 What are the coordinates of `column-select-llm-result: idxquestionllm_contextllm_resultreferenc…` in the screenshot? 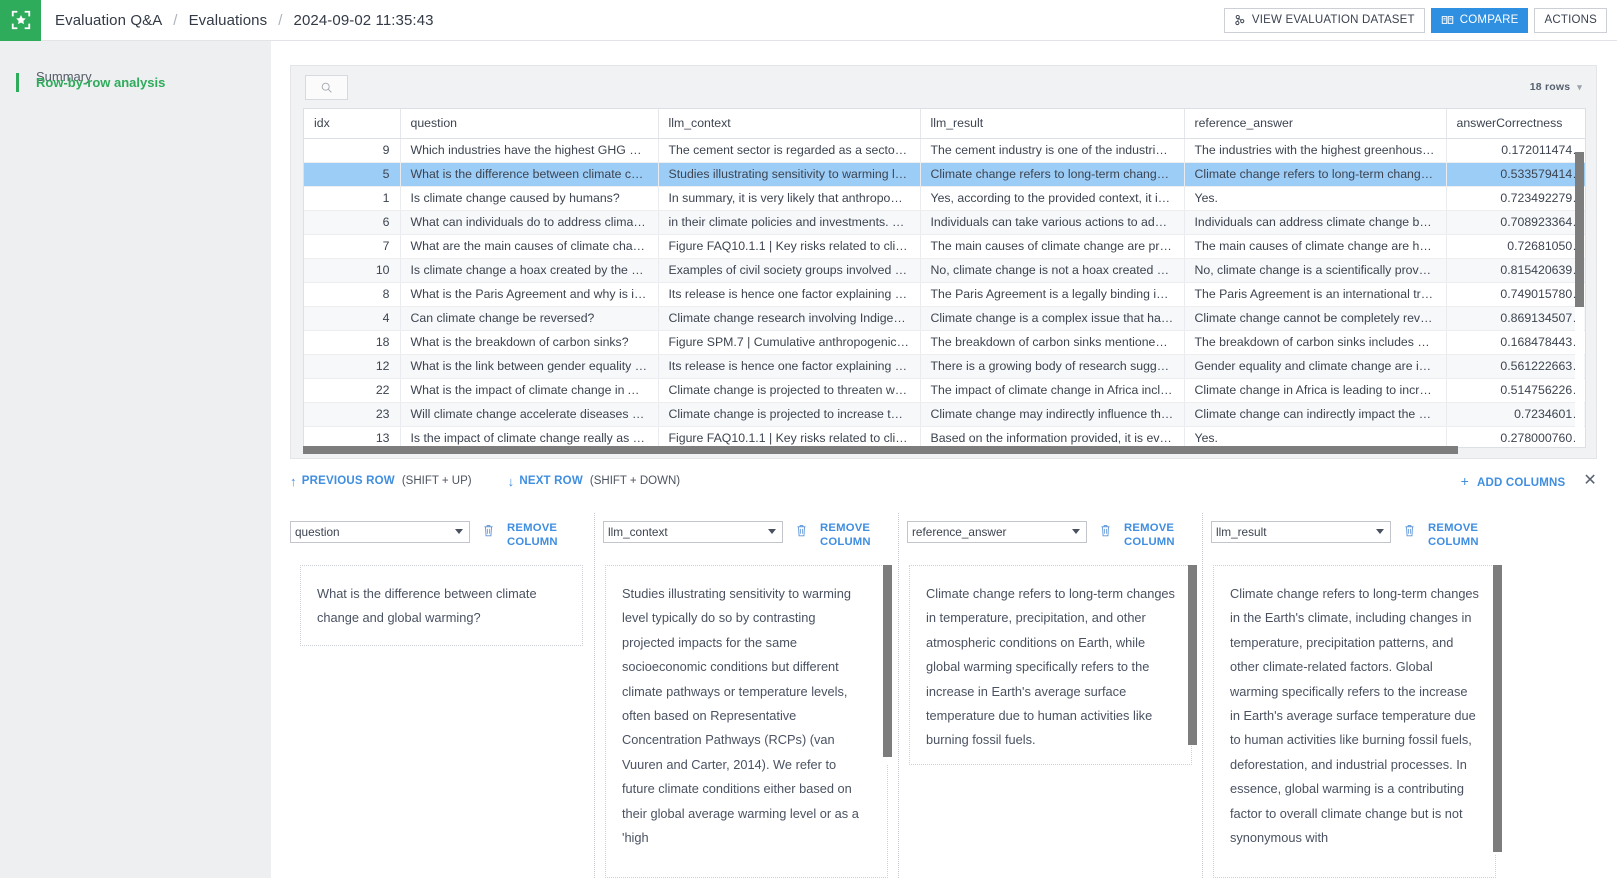 It's located at (1301, 532).